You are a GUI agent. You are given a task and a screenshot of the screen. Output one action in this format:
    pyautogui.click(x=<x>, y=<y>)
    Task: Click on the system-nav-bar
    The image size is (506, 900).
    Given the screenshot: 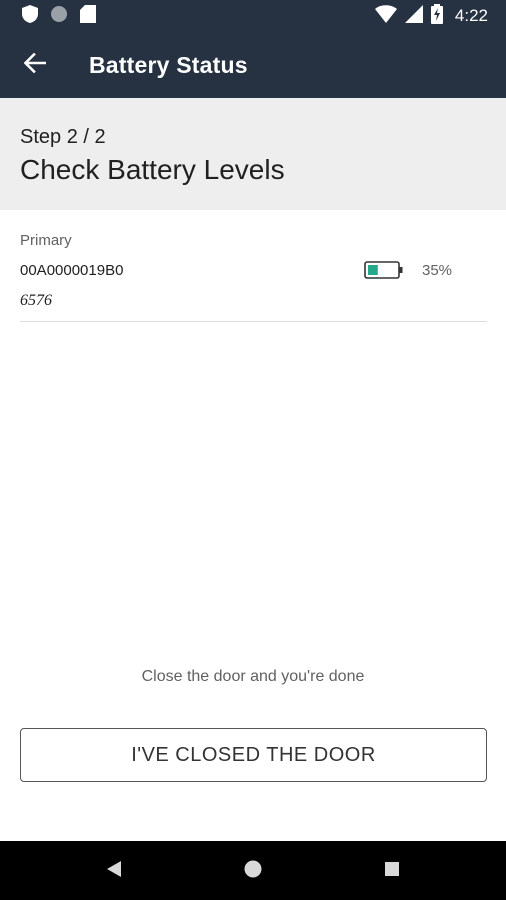 What is the action you would take?
    pyautogui.click(x=253, y=870)
    